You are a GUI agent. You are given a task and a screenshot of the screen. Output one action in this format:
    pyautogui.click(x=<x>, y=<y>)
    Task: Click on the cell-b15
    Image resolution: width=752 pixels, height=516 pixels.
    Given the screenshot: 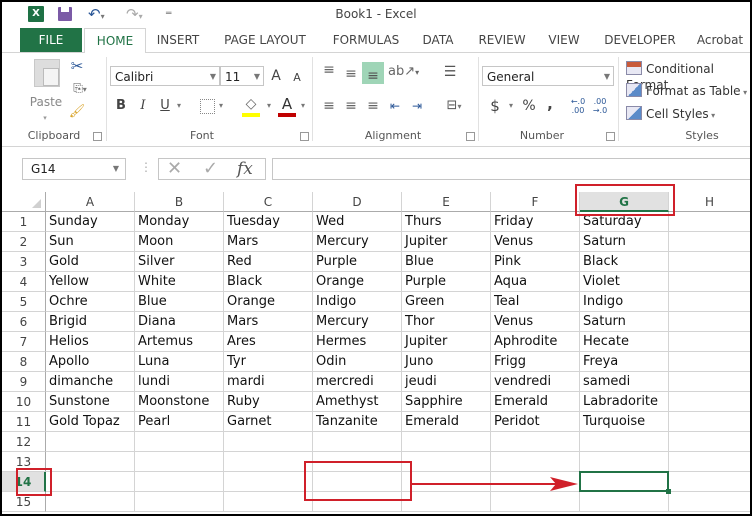 What is the action you would take?
    pyautogui.click(x=179, y=502)
    